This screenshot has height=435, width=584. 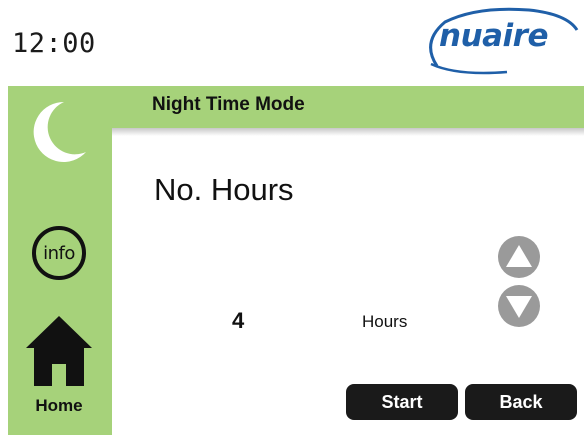 What do you see at coordinates (59, 131) in the screenshot?
I see `moon-icon` at bounding box center [59, 131].